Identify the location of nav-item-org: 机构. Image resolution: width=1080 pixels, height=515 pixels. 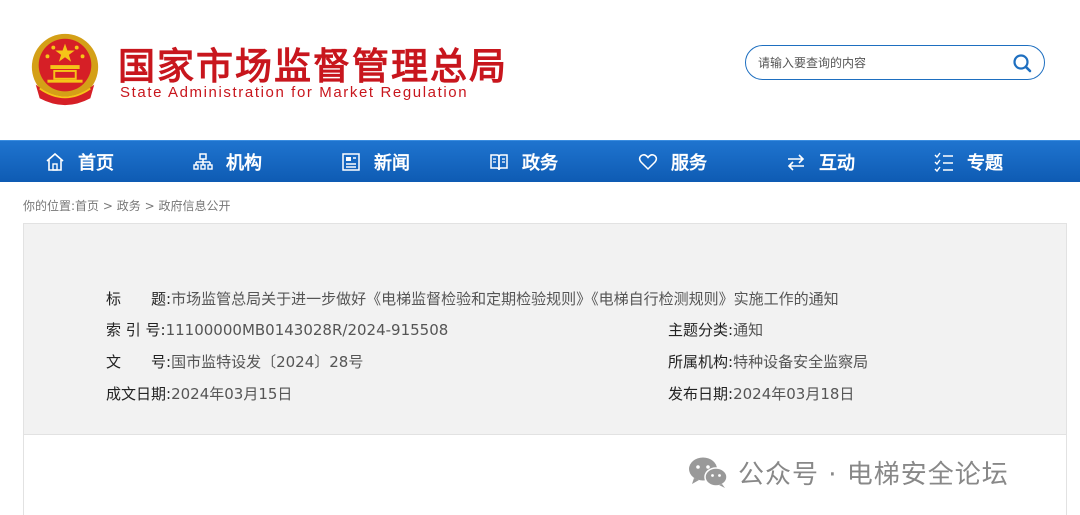
(227, 162).